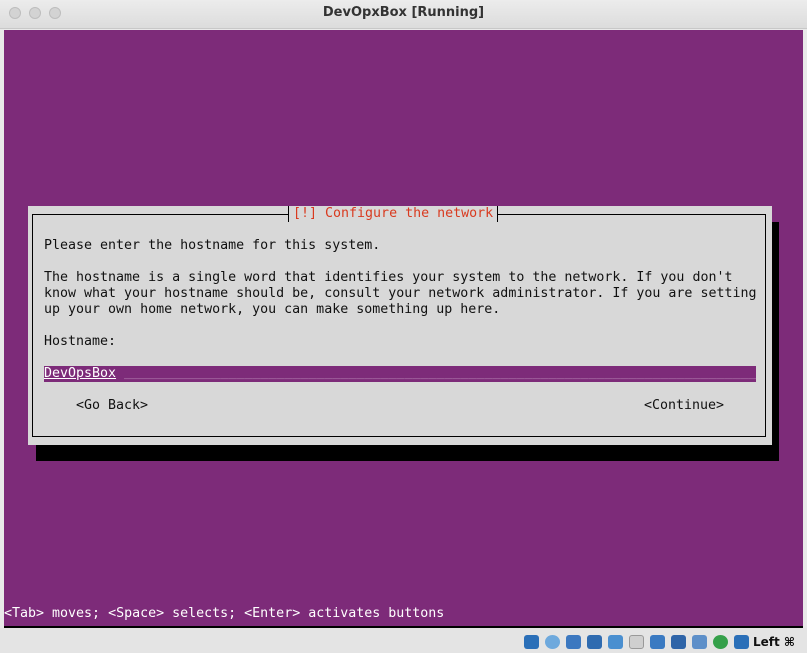 The image size is (807, 653). I want to click on window-title: DevOpxBox [Running], so click(403, 12).